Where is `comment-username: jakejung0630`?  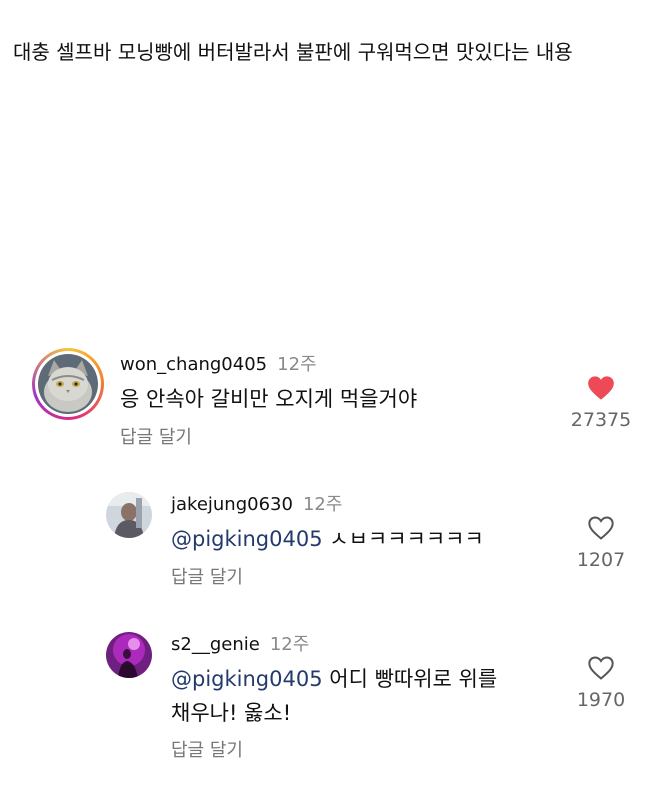 comment-username: jakejung0630 is located at coordinates (232, 504).